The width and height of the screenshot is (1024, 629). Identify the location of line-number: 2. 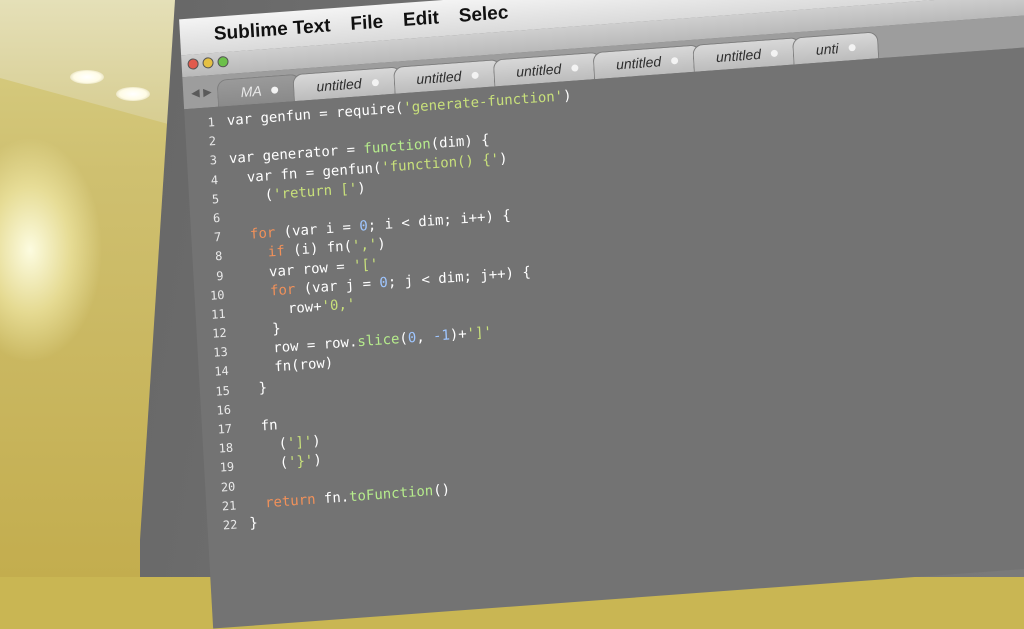
(212, 141).